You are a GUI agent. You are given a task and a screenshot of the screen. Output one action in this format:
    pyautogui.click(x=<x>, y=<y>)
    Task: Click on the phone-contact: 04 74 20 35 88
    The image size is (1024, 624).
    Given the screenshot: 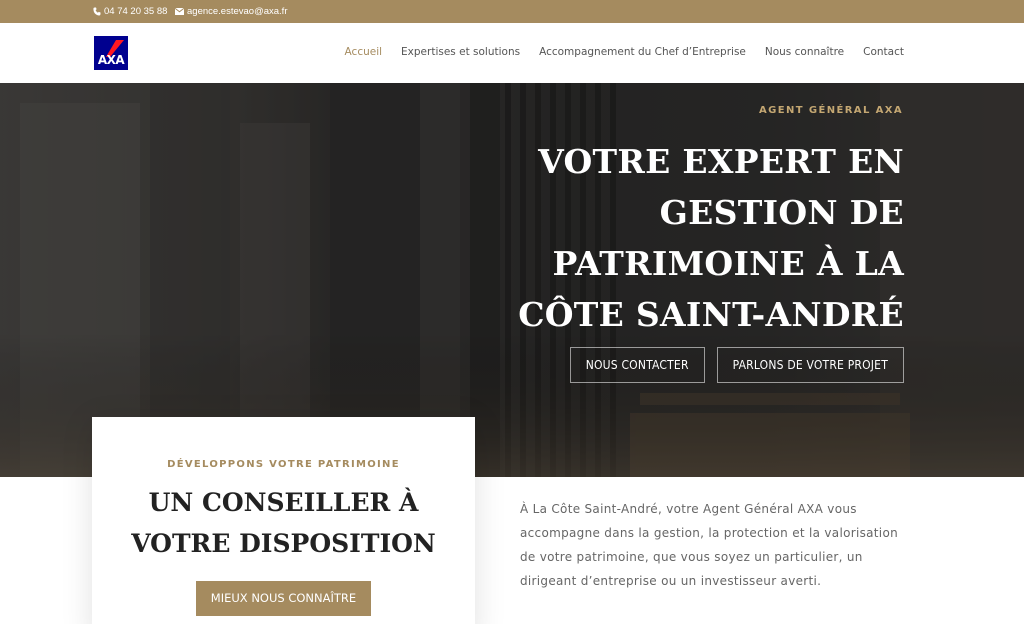 What is the action you would take?
    pyautogui.click(x=130, y=11)
    